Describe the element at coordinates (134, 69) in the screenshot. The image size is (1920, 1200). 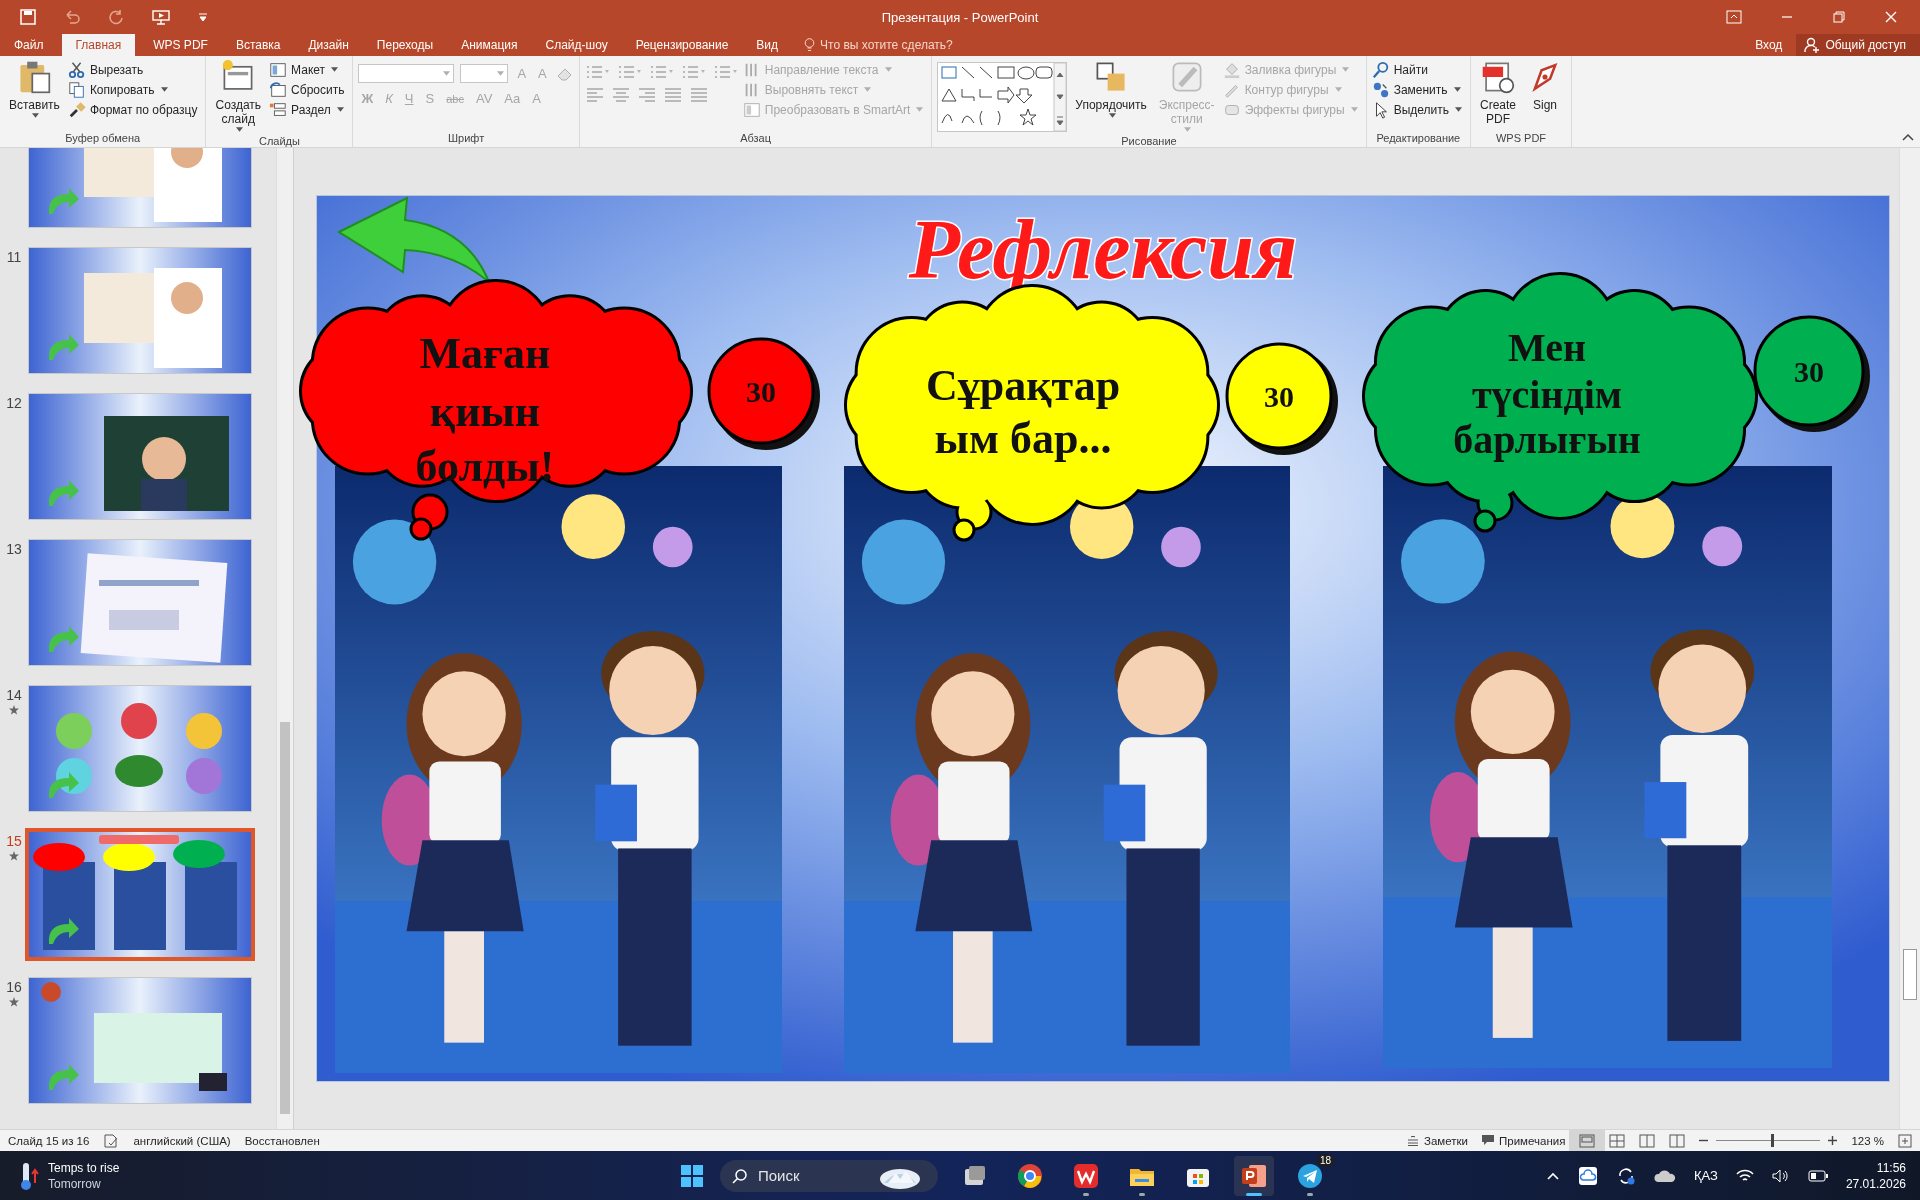
I see `ribbon-button: Вырезать` at that location.